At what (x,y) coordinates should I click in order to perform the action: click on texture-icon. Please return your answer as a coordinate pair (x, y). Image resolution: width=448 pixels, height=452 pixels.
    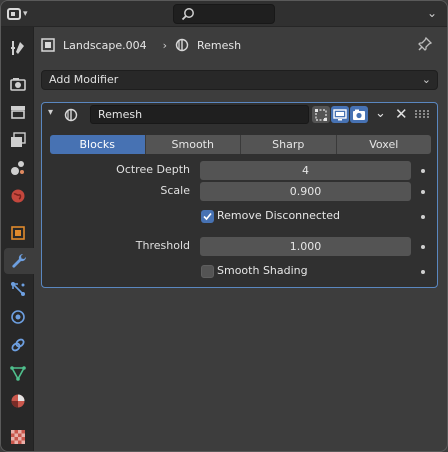
    Looking at the image, I should click on (18, 437).